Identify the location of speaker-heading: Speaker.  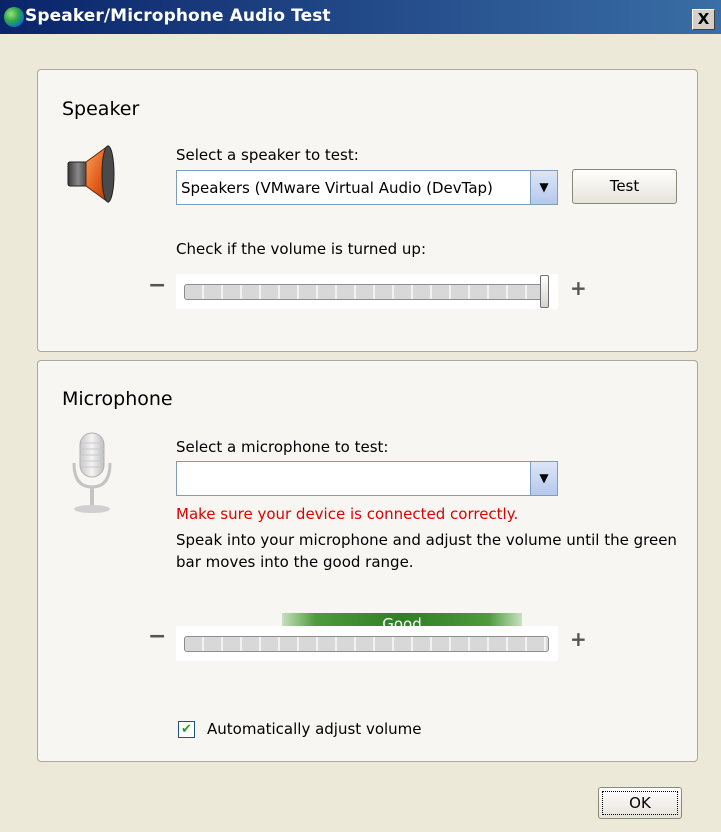
(101, 109).